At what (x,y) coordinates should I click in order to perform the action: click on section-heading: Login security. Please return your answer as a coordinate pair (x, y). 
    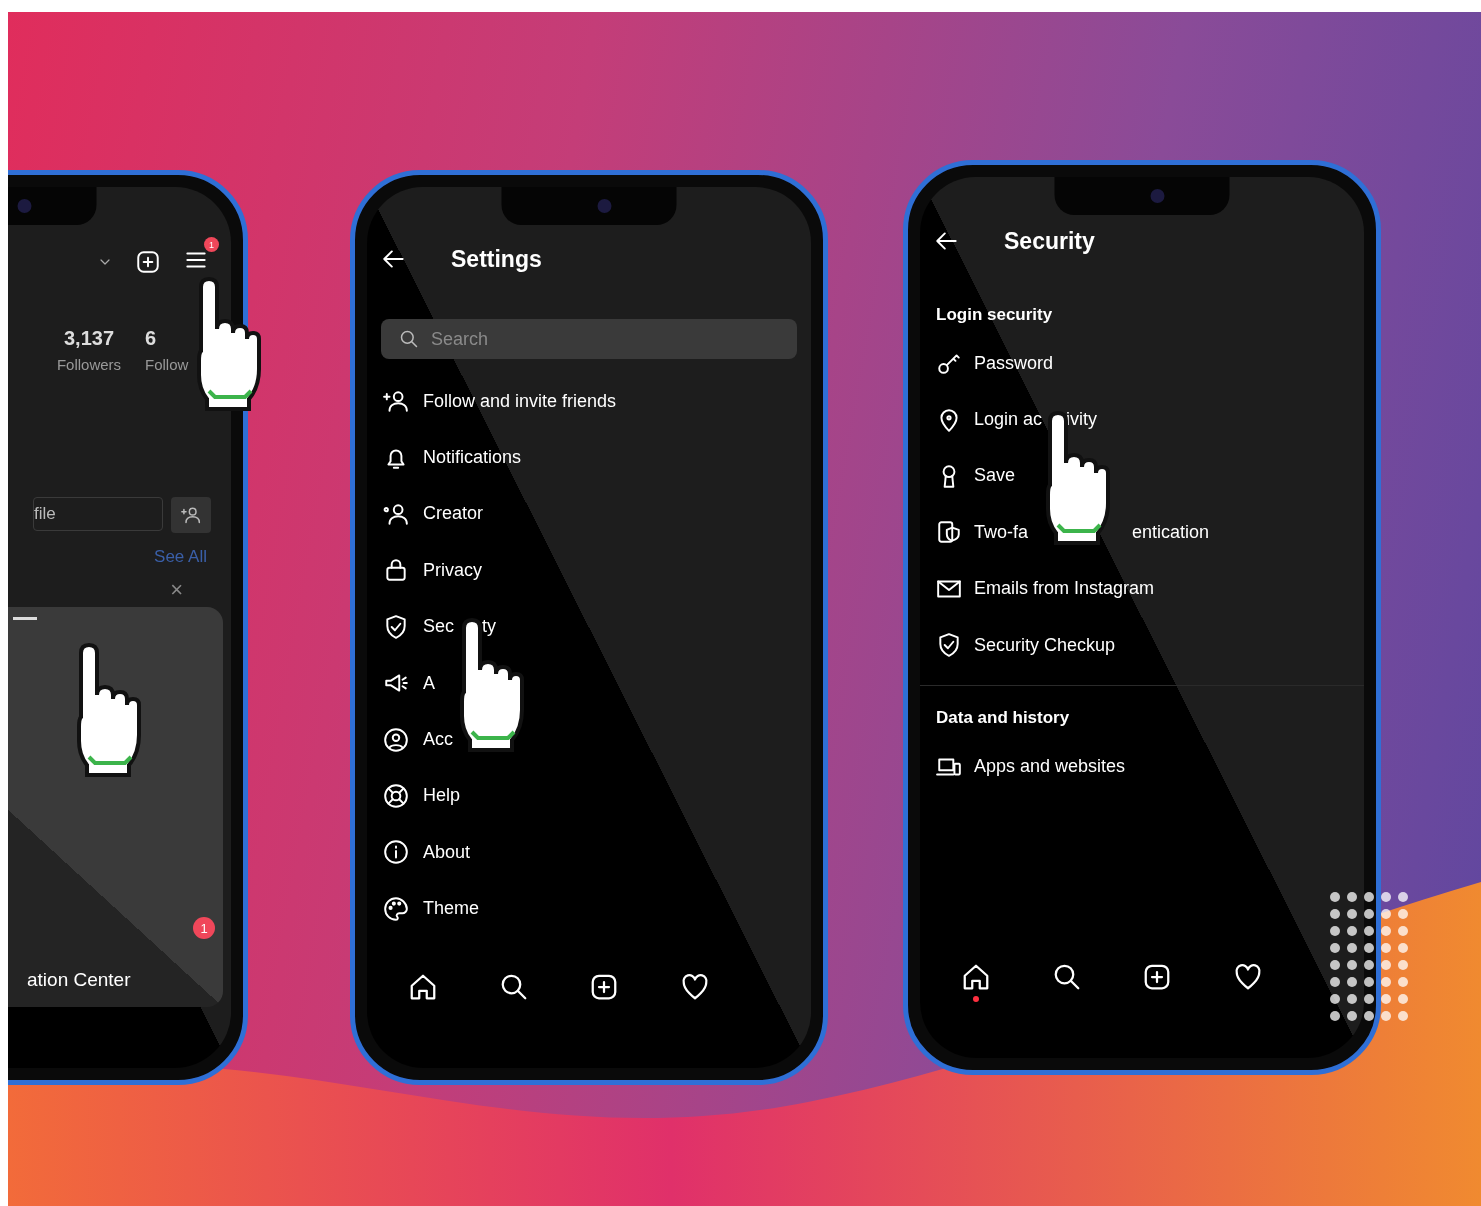
    Looking at the image, I should click on (995, 315).